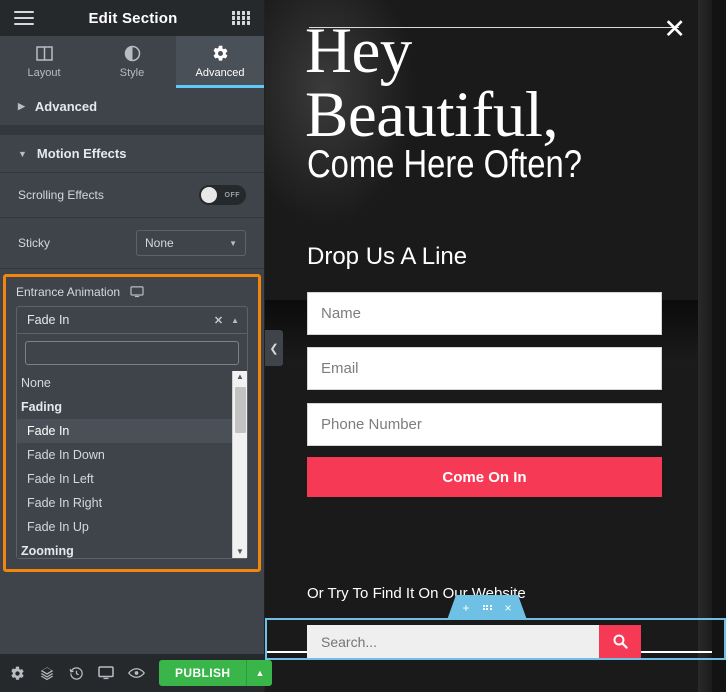  Describe the element at coordinates (232, 195) in the screenshot. I see `toggle-state-label: OFF` at that location.